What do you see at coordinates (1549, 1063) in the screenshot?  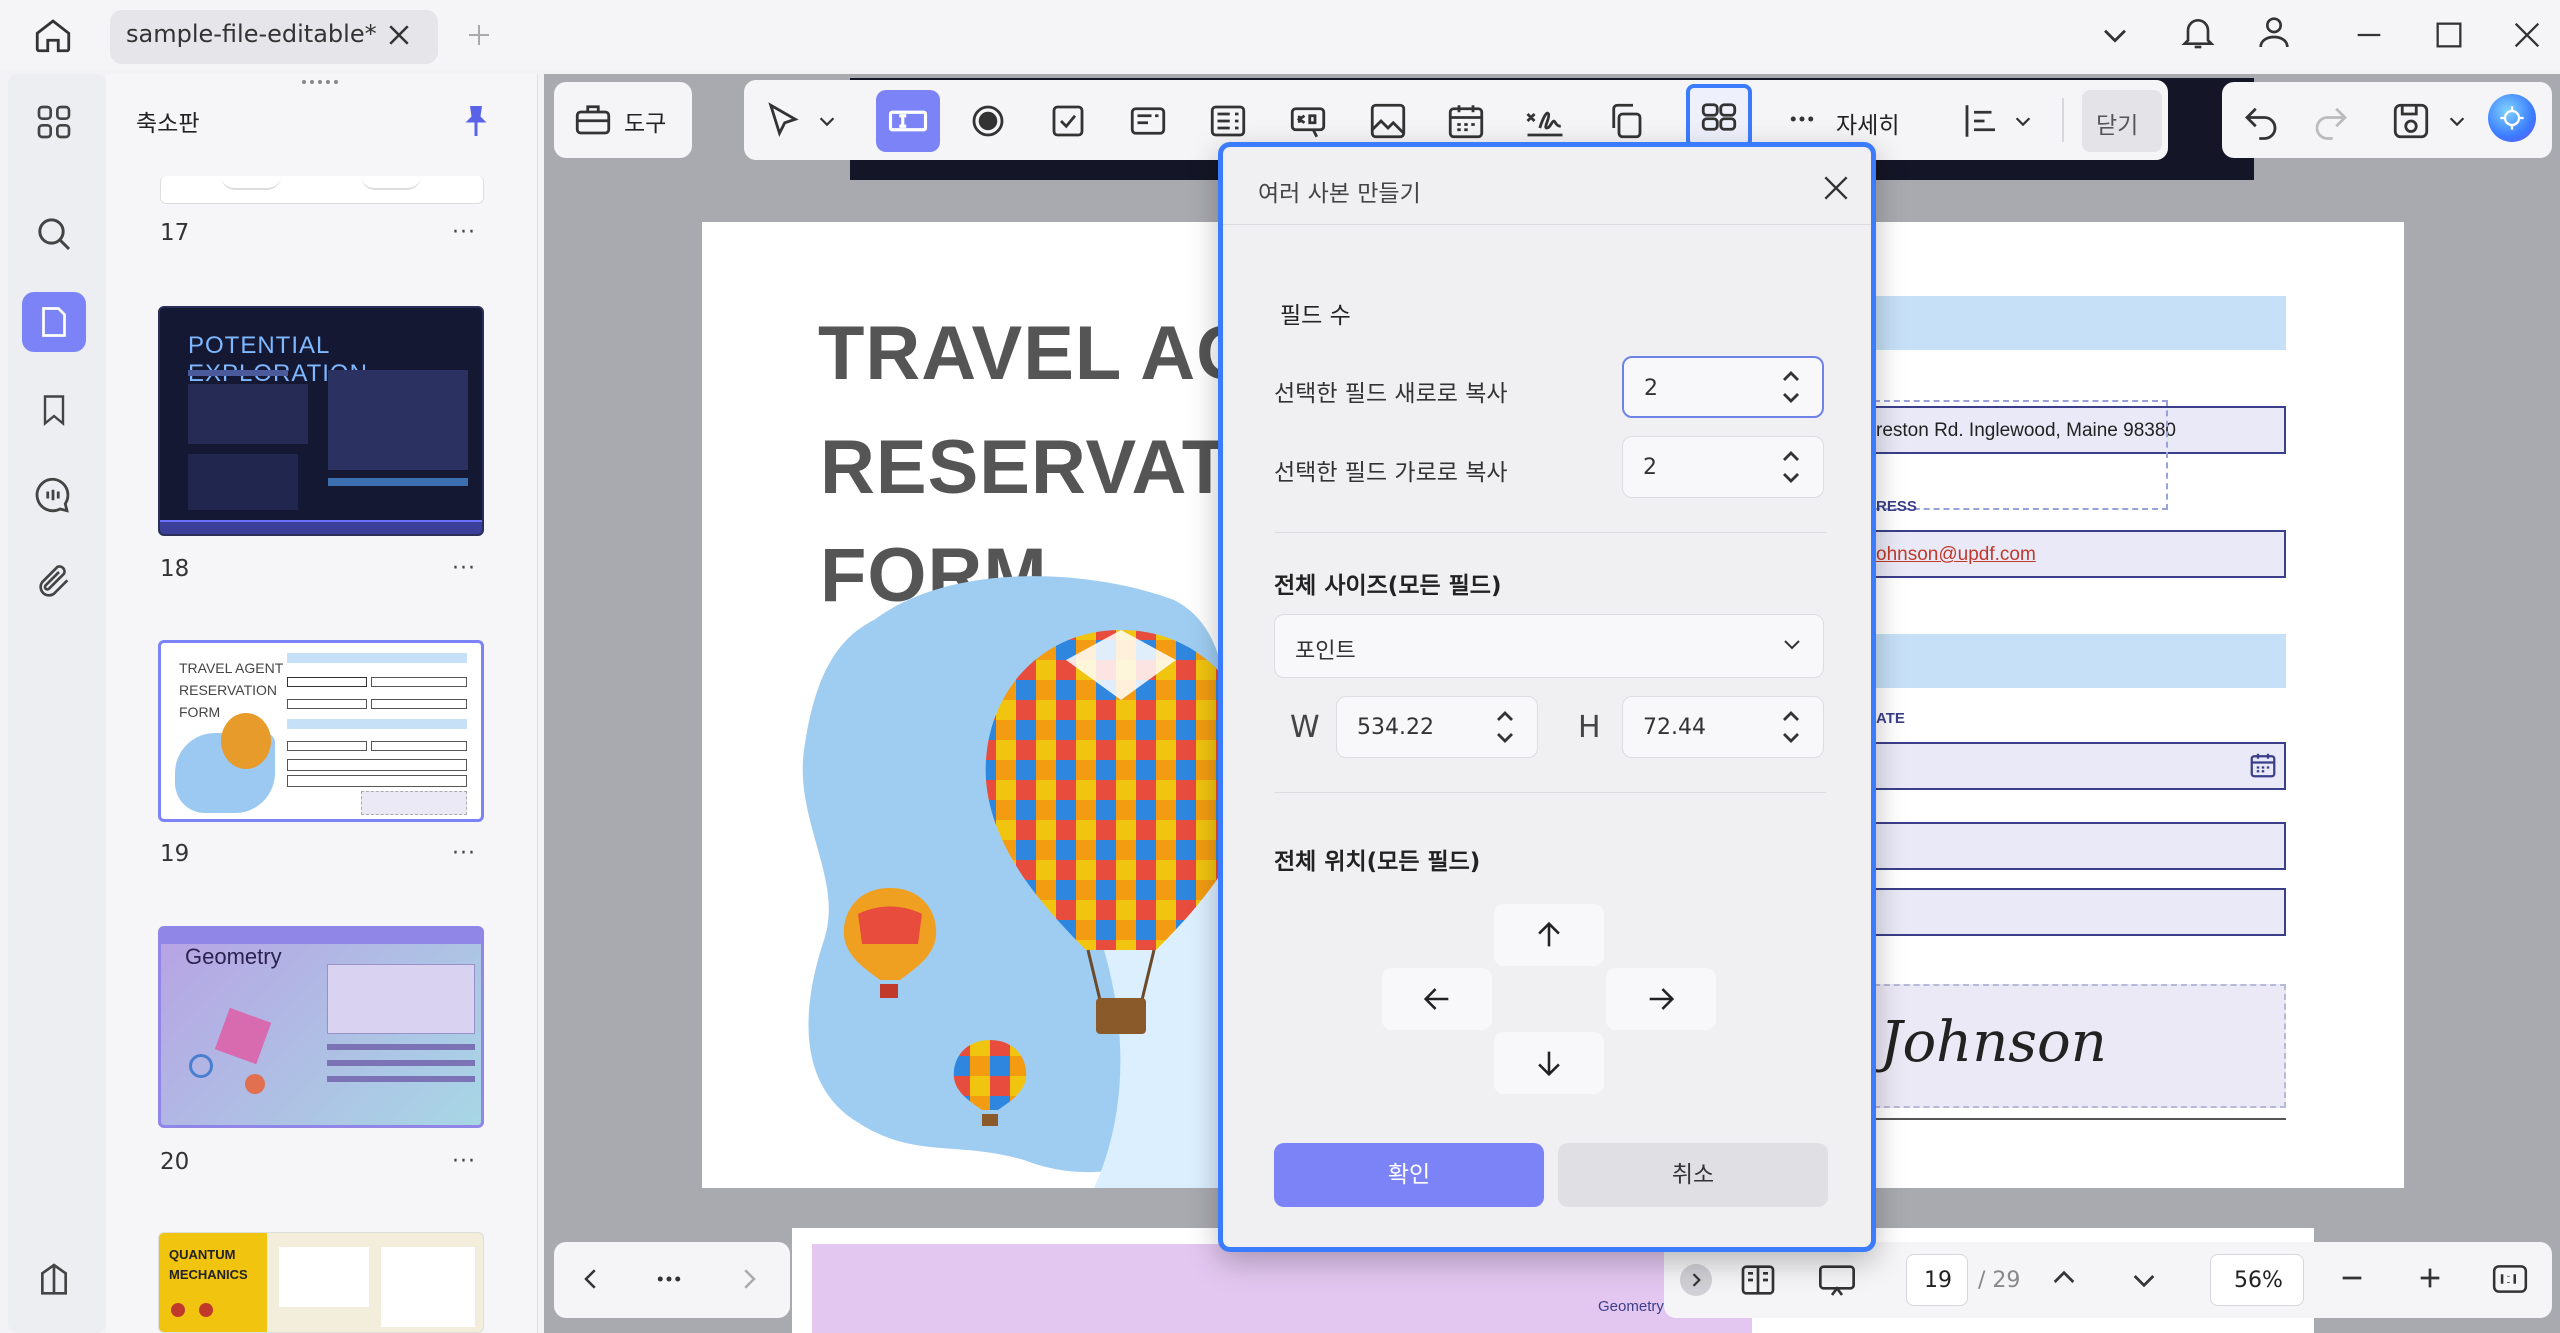 I see `arrow-down-icon` at bounding box center [1549, 1063].